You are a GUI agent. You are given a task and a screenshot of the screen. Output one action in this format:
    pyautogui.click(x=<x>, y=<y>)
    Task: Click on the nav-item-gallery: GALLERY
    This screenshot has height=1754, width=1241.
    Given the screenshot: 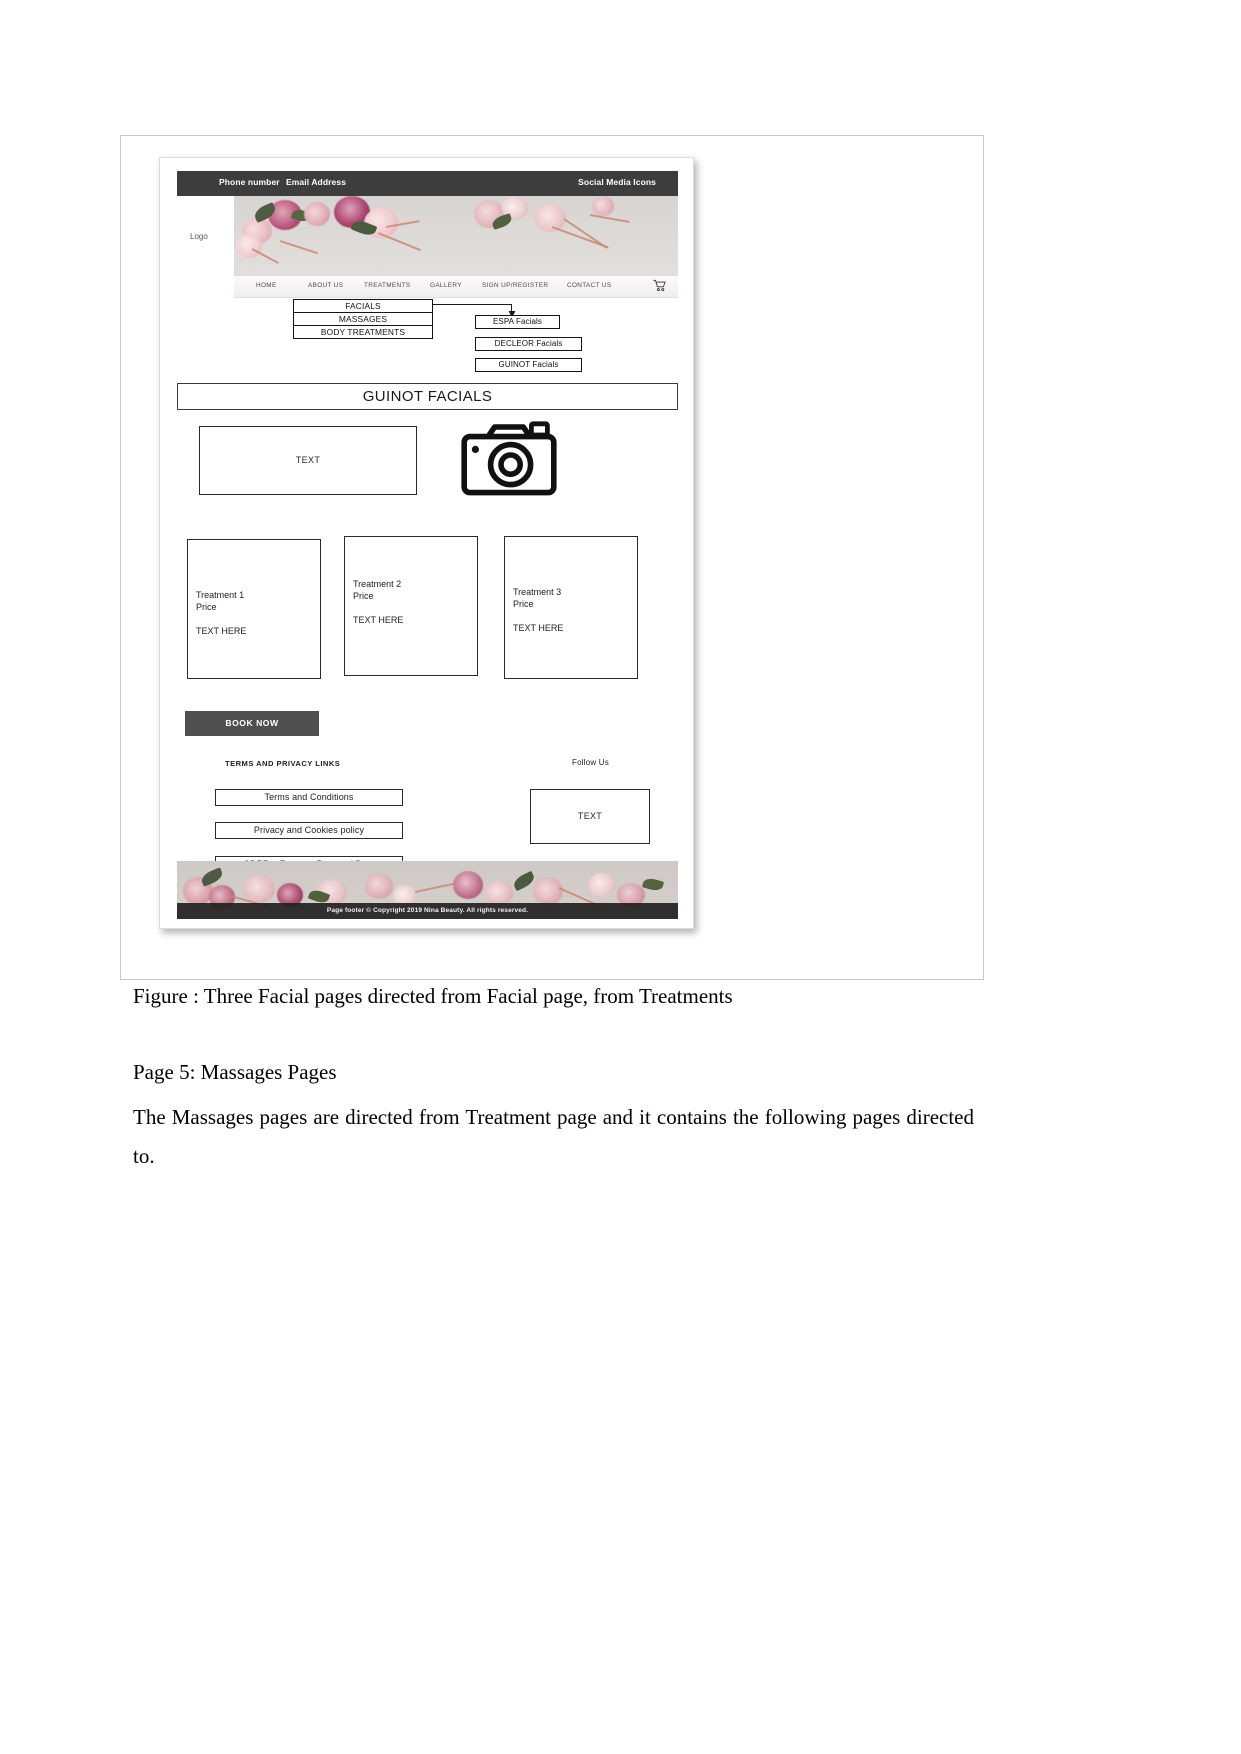 What is the action you would take?
    pyautogui.click(x=446, y=285)
    